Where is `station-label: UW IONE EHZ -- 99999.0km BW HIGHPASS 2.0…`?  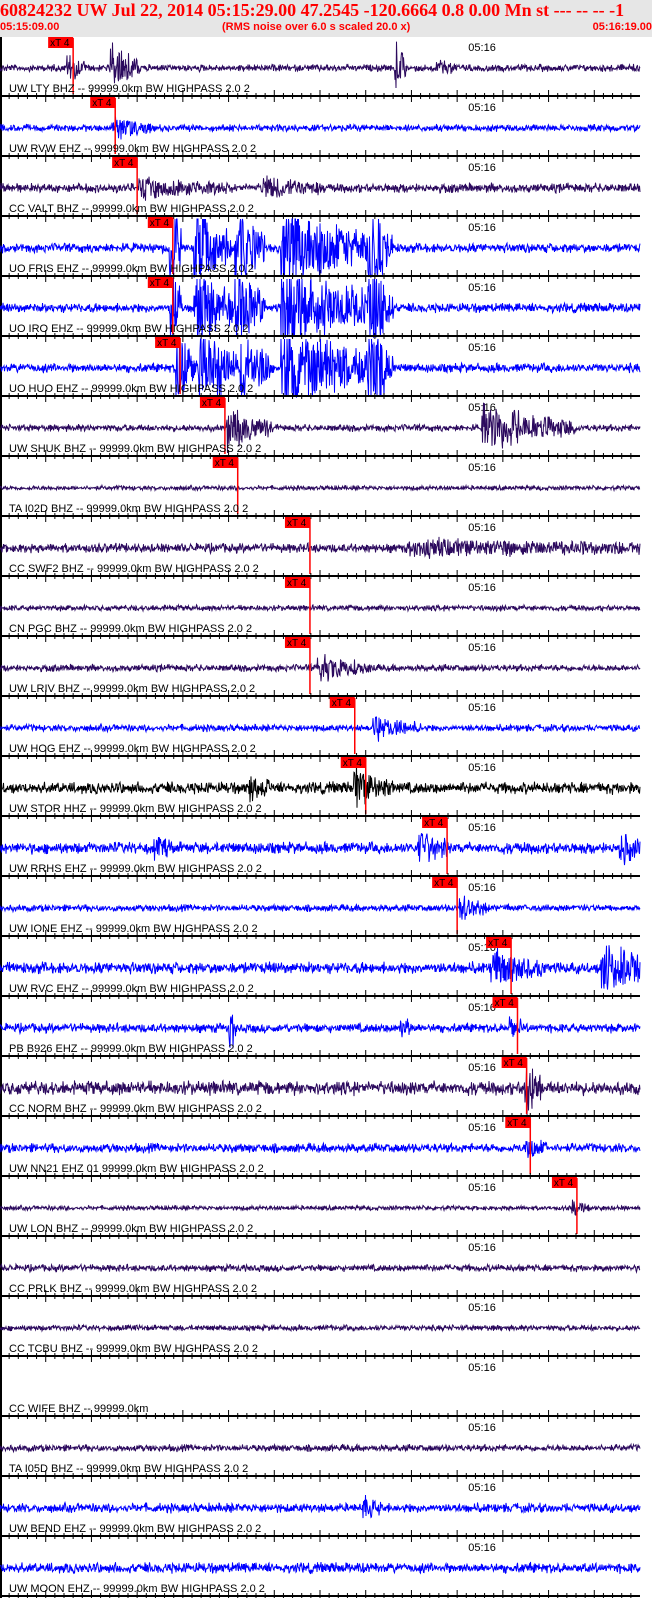 station-label: UW IONE EHZ -- 99999.0km BW HIGHPASS 2.0… is located at coordinates (133, 929).